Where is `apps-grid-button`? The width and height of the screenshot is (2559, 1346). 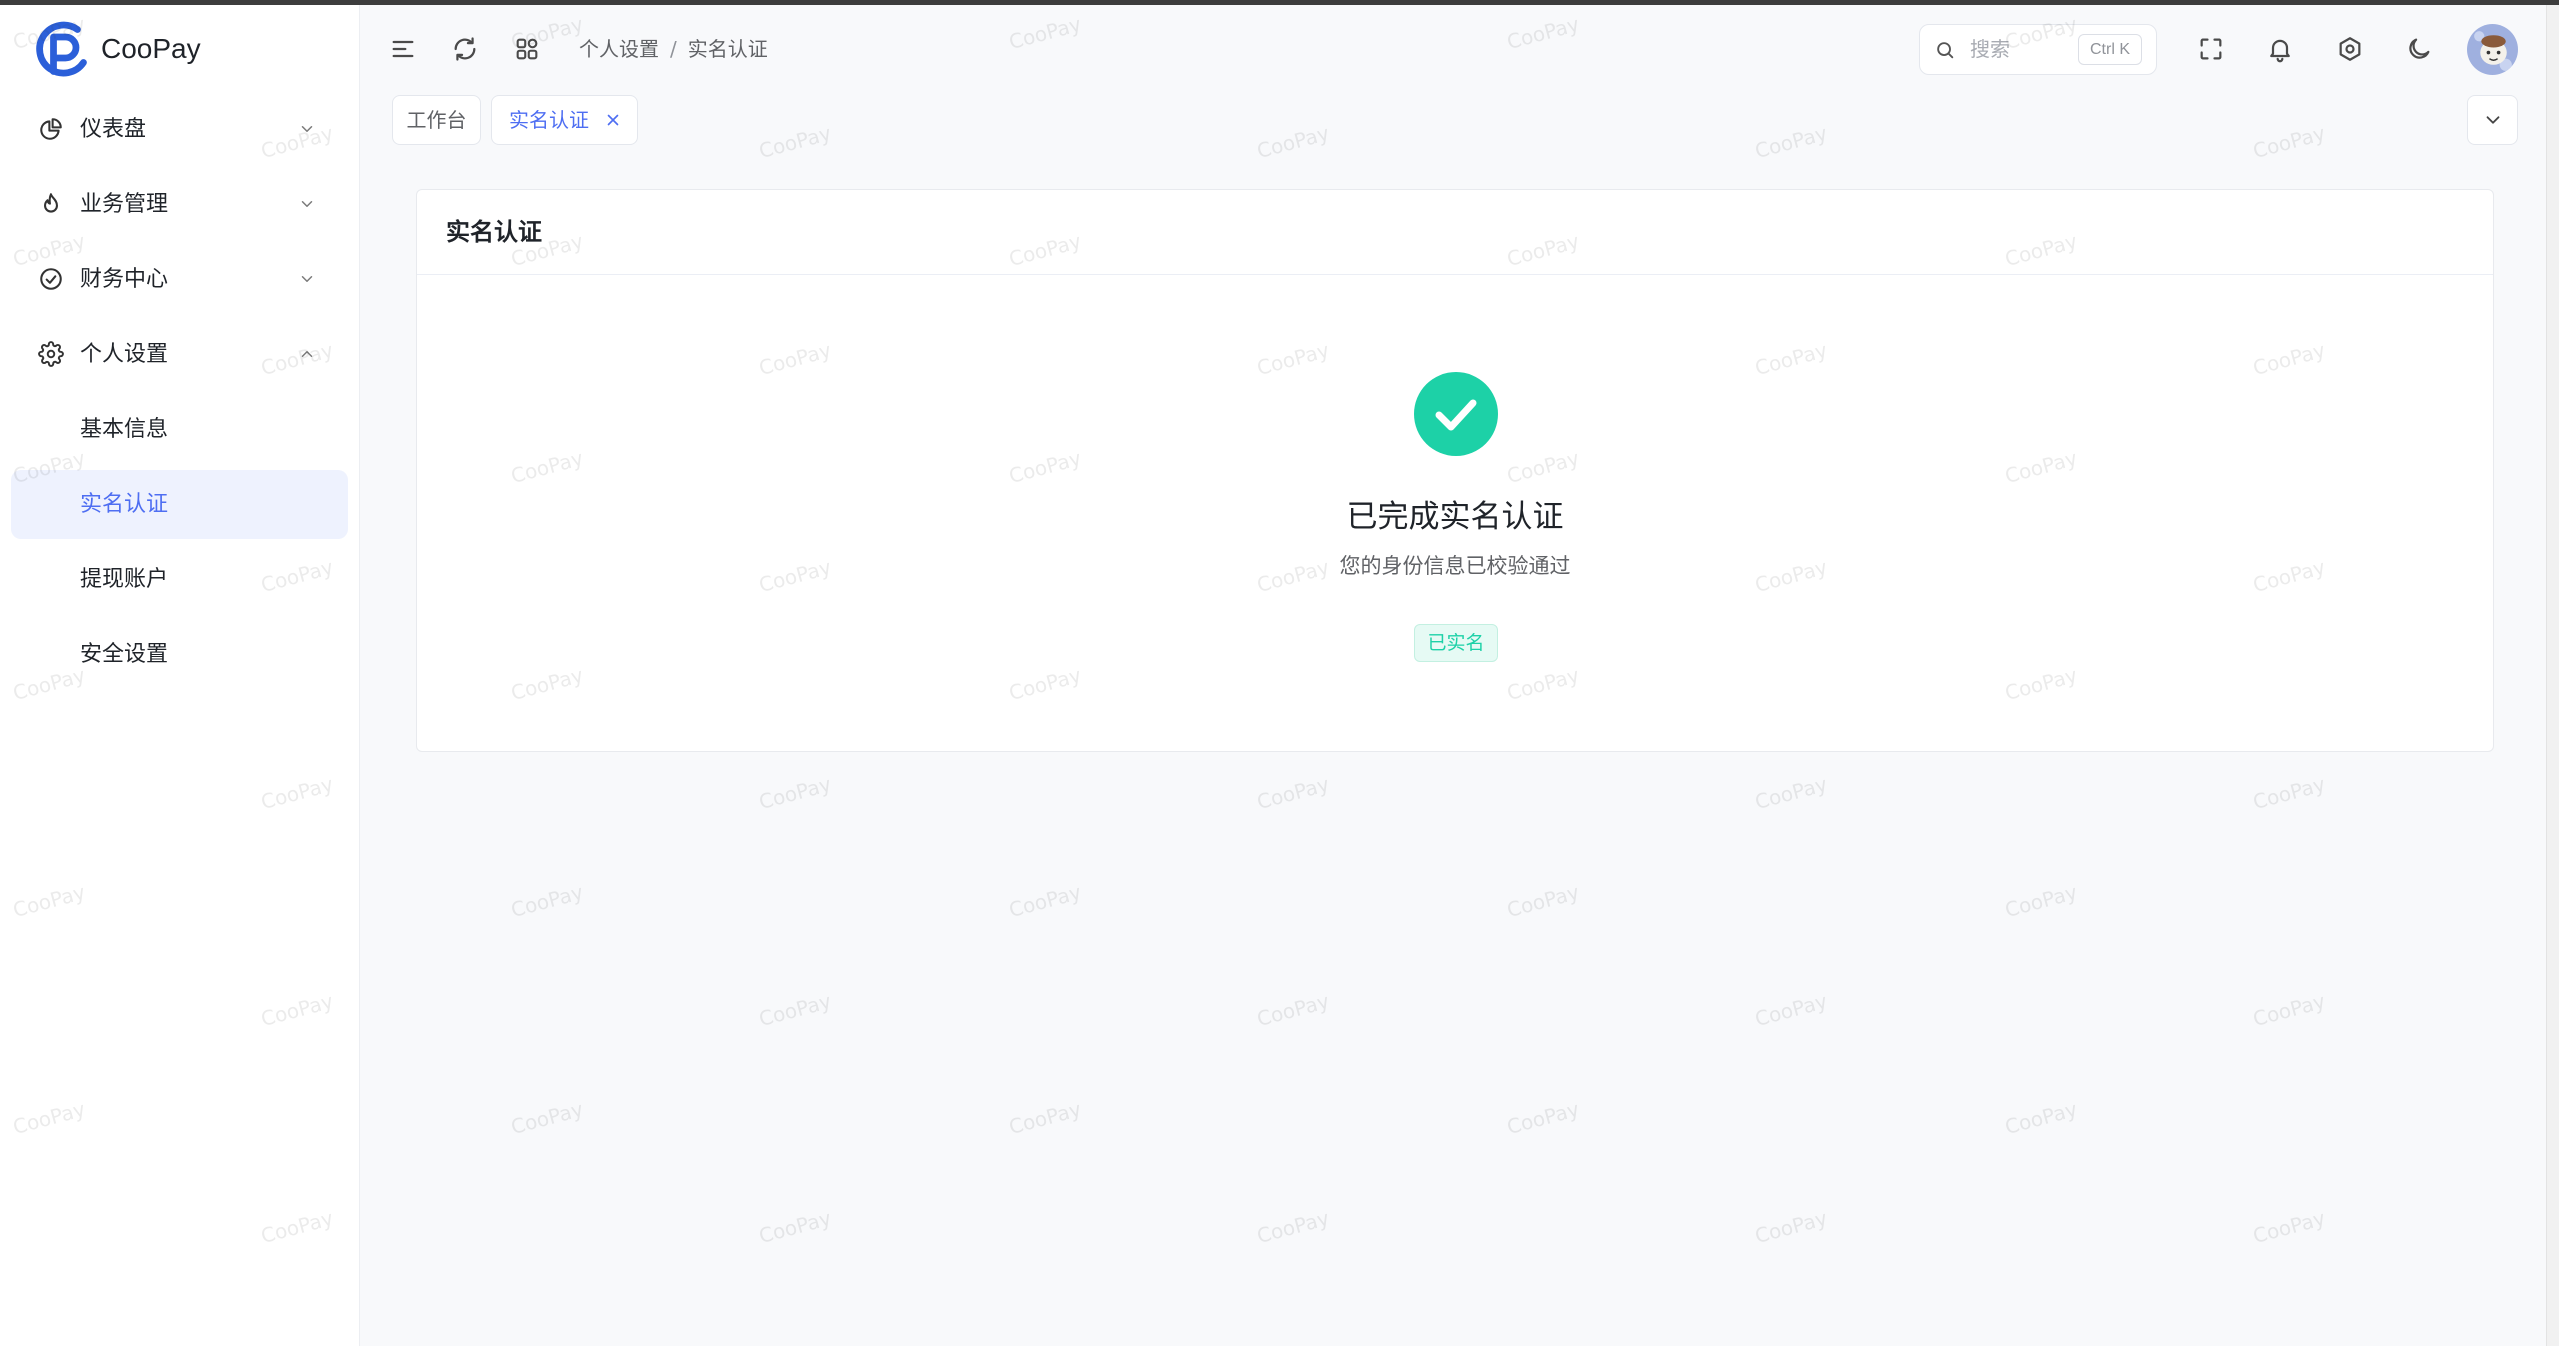
apps-grid-button is located at coordinates (527, 49).